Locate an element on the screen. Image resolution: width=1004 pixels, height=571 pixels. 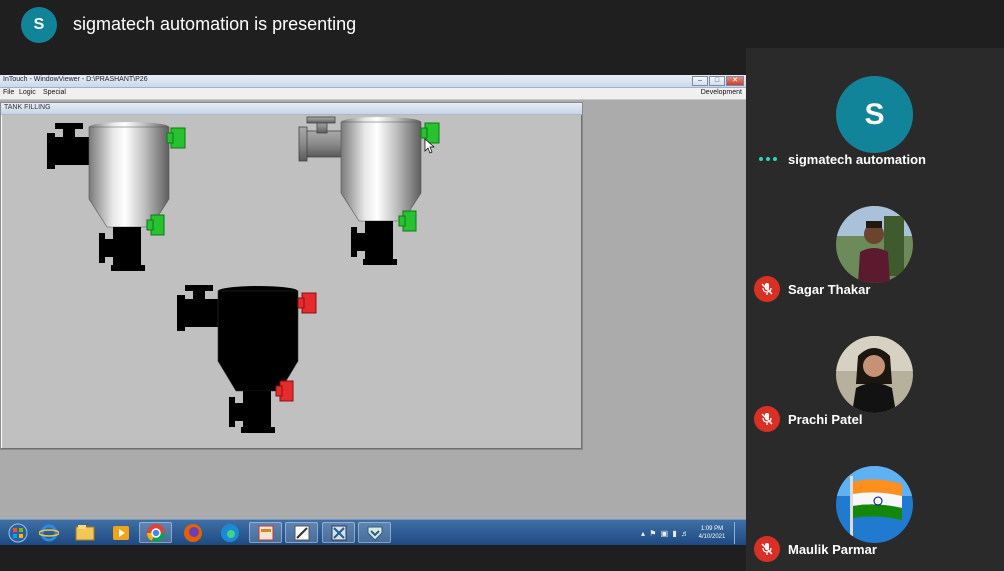
valve-1-top-green is located at coordinates (176, 138).